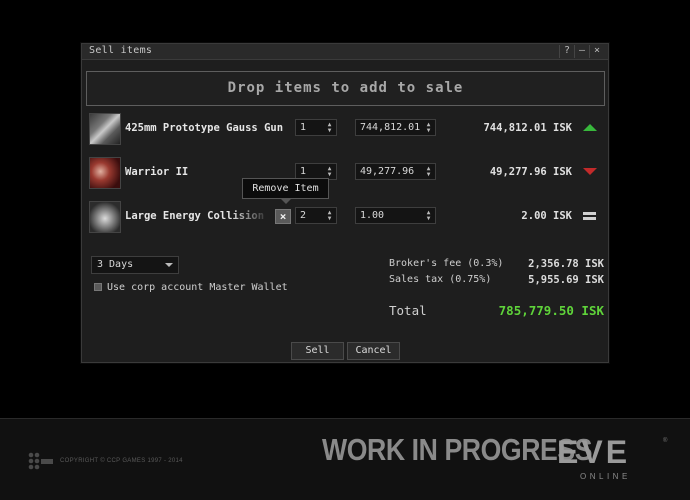  I want to click on quantity-value: 2, so click(303, 215).